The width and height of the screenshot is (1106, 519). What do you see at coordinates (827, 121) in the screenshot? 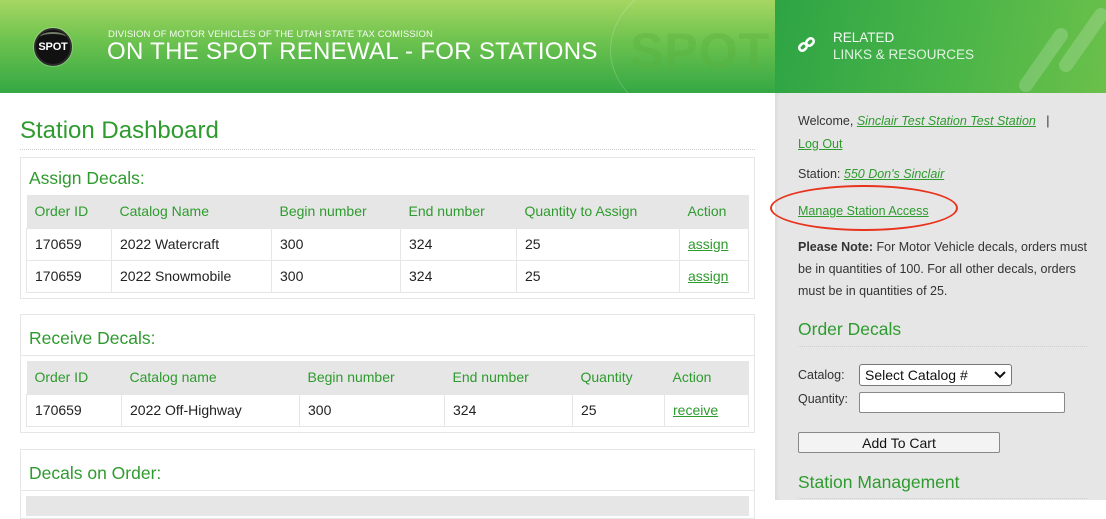
I see `welcome-prefix: Welcome,` at bounding box center [827, 121].